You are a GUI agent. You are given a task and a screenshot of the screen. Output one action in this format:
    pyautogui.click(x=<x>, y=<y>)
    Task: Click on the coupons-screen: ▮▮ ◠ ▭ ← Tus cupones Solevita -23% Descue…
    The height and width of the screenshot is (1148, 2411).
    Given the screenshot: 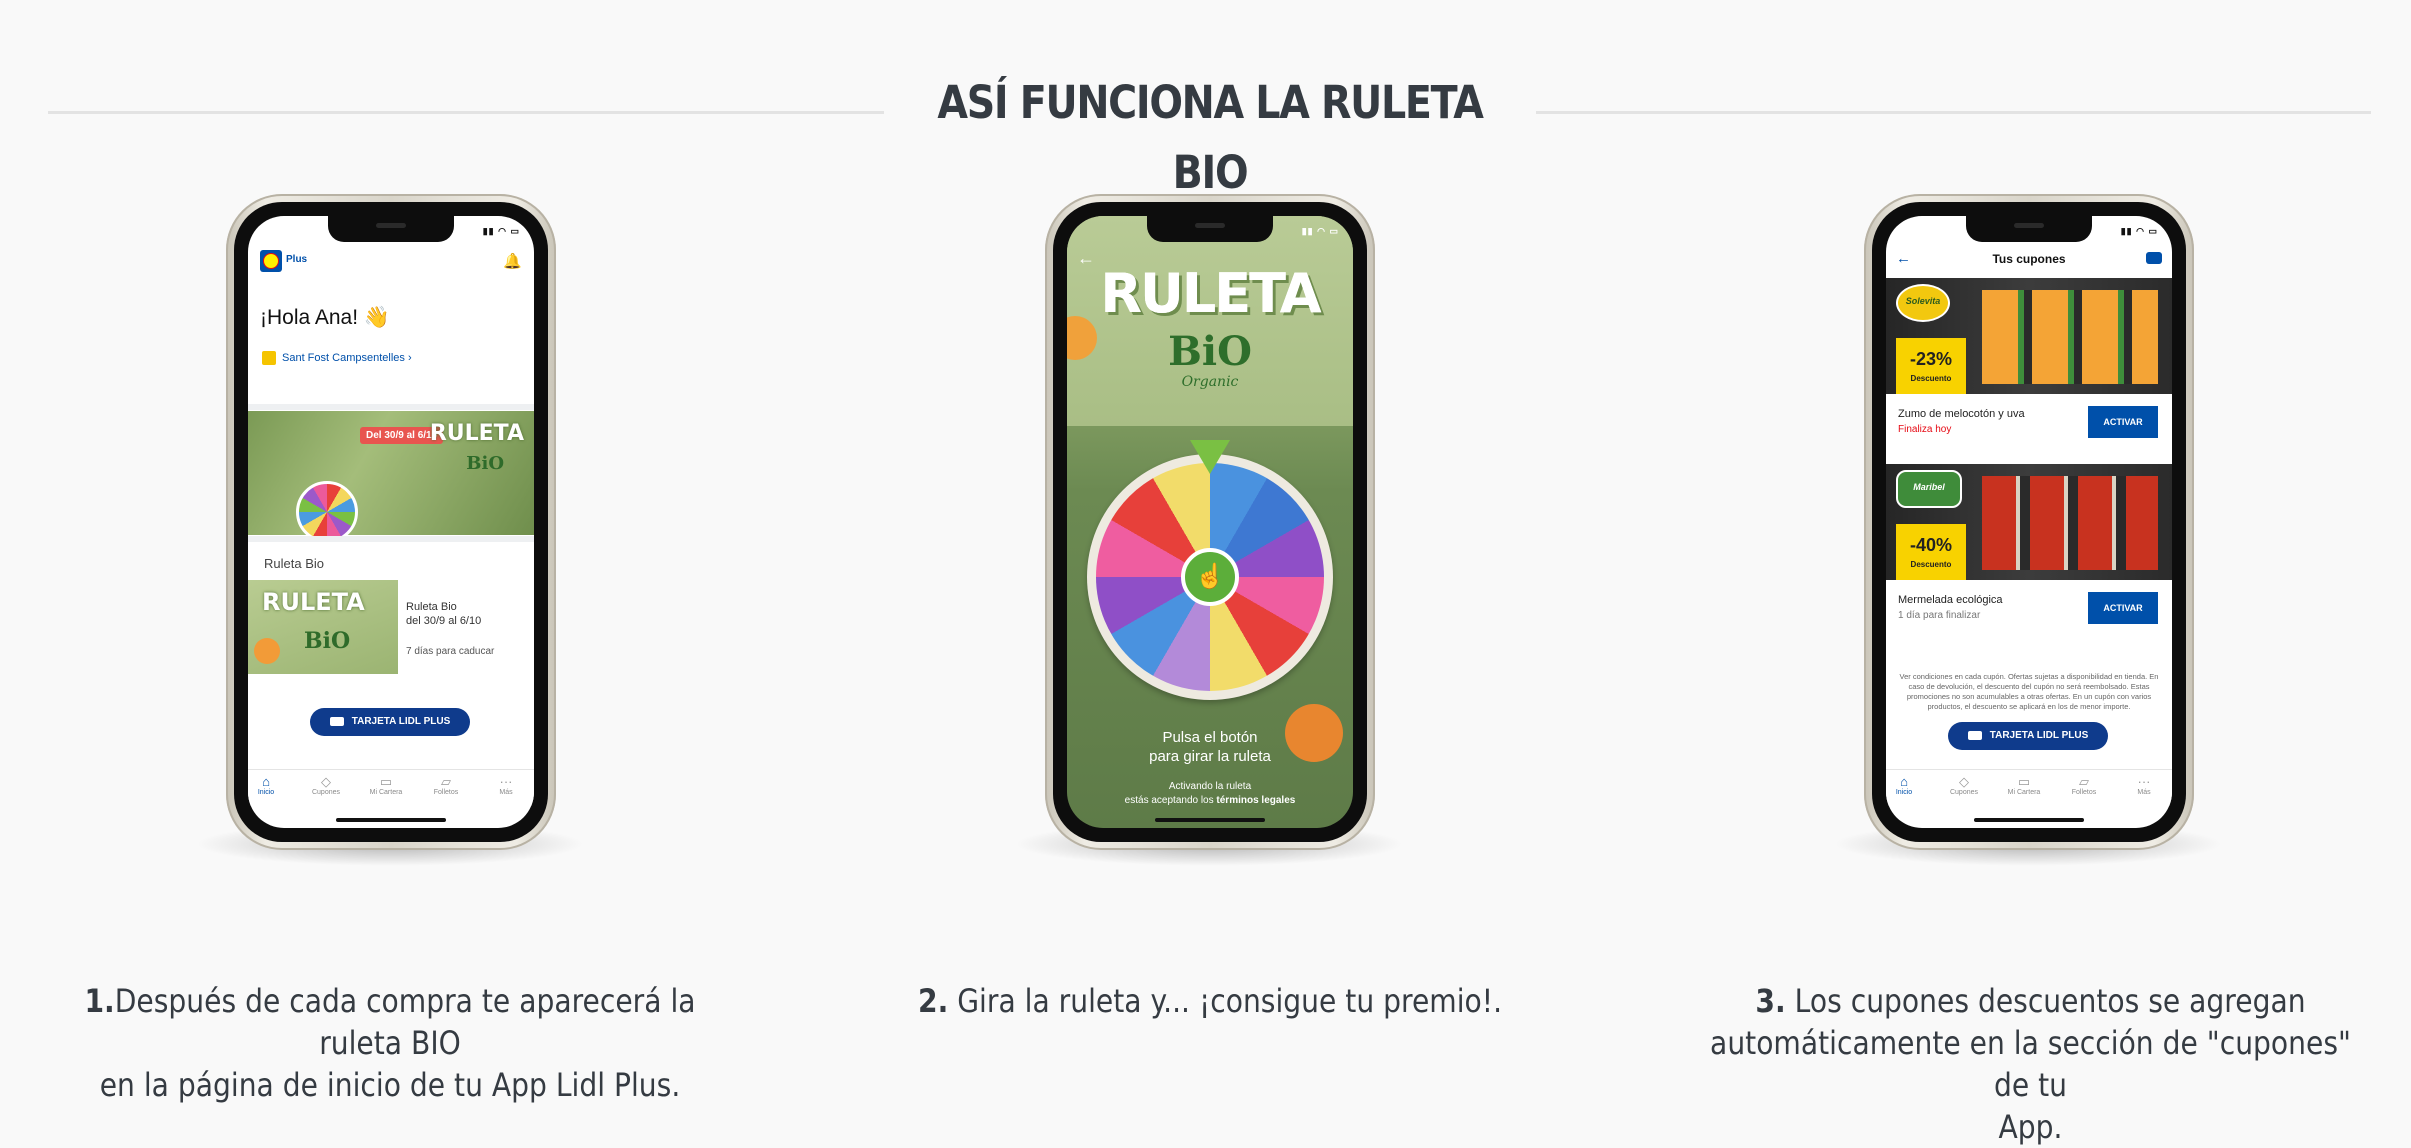 What is the action you would take?
    pyautogui.click(x=2029, y=522)
    